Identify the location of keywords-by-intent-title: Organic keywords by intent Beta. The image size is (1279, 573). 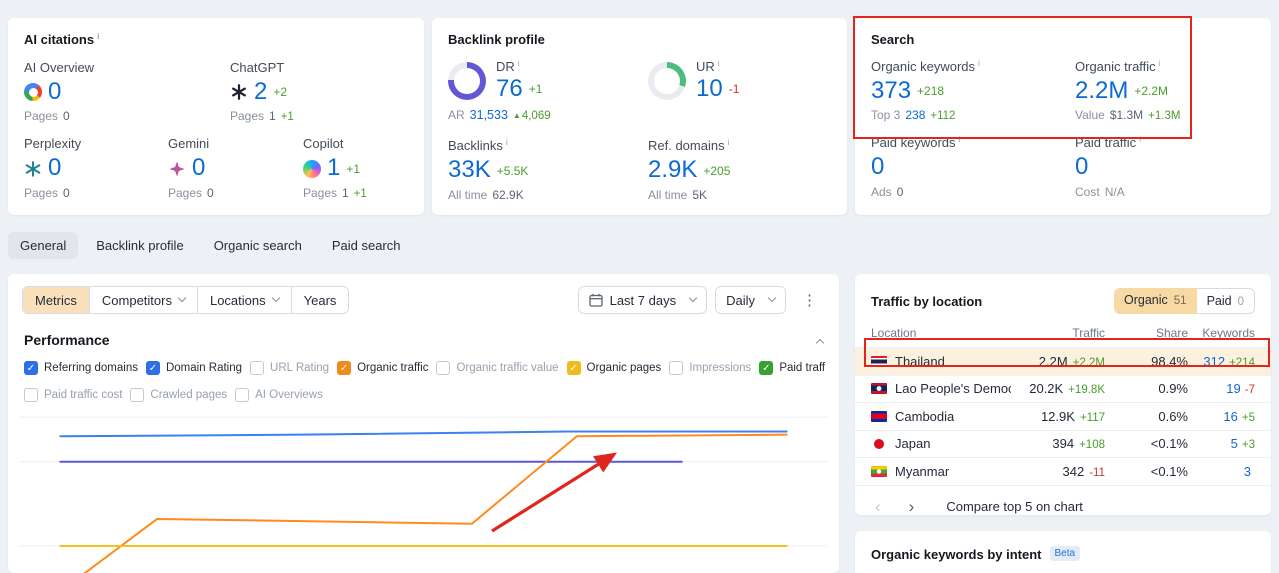
(1063, 554).